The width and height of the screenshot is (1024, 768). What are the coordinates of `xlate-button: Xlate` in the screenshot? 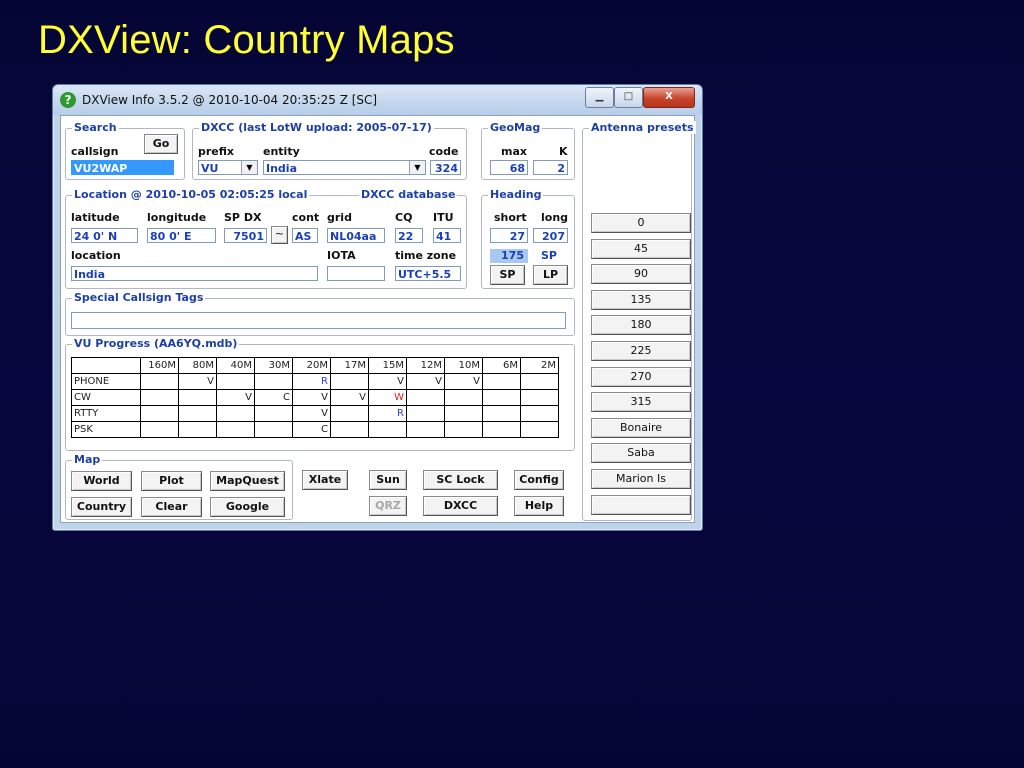 It's located at (325, 480).